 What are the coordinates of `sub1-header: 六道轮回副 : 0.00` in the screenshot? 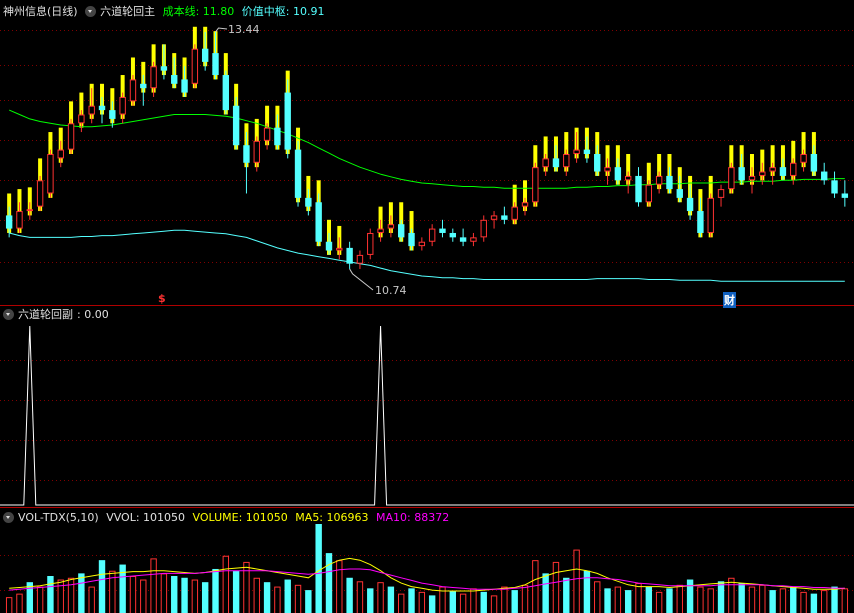 It's located at (58, 315).